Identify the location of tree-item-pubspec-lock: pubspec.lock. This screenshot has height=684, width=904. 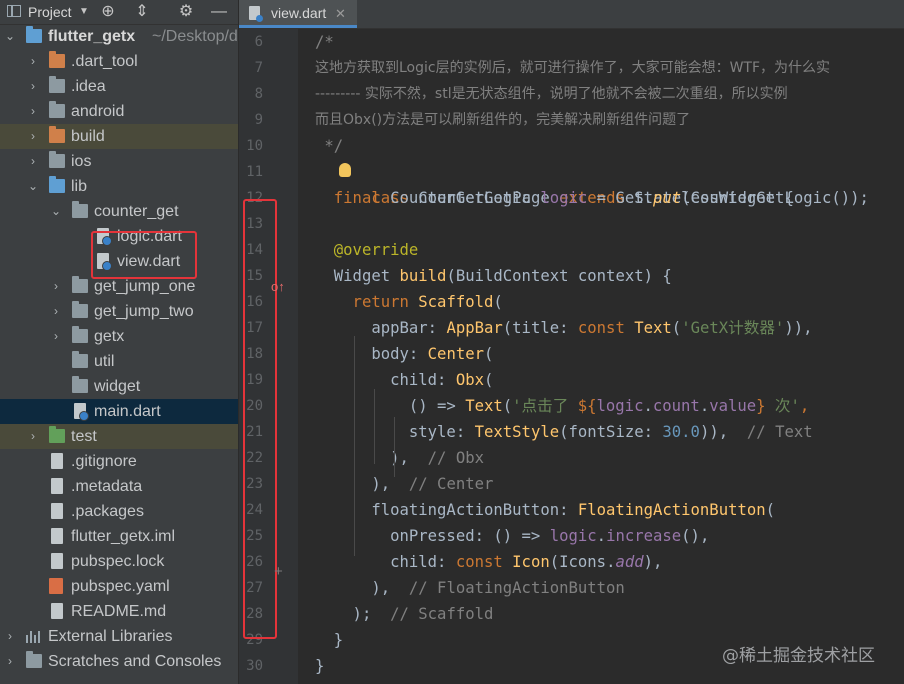
(119, 561).